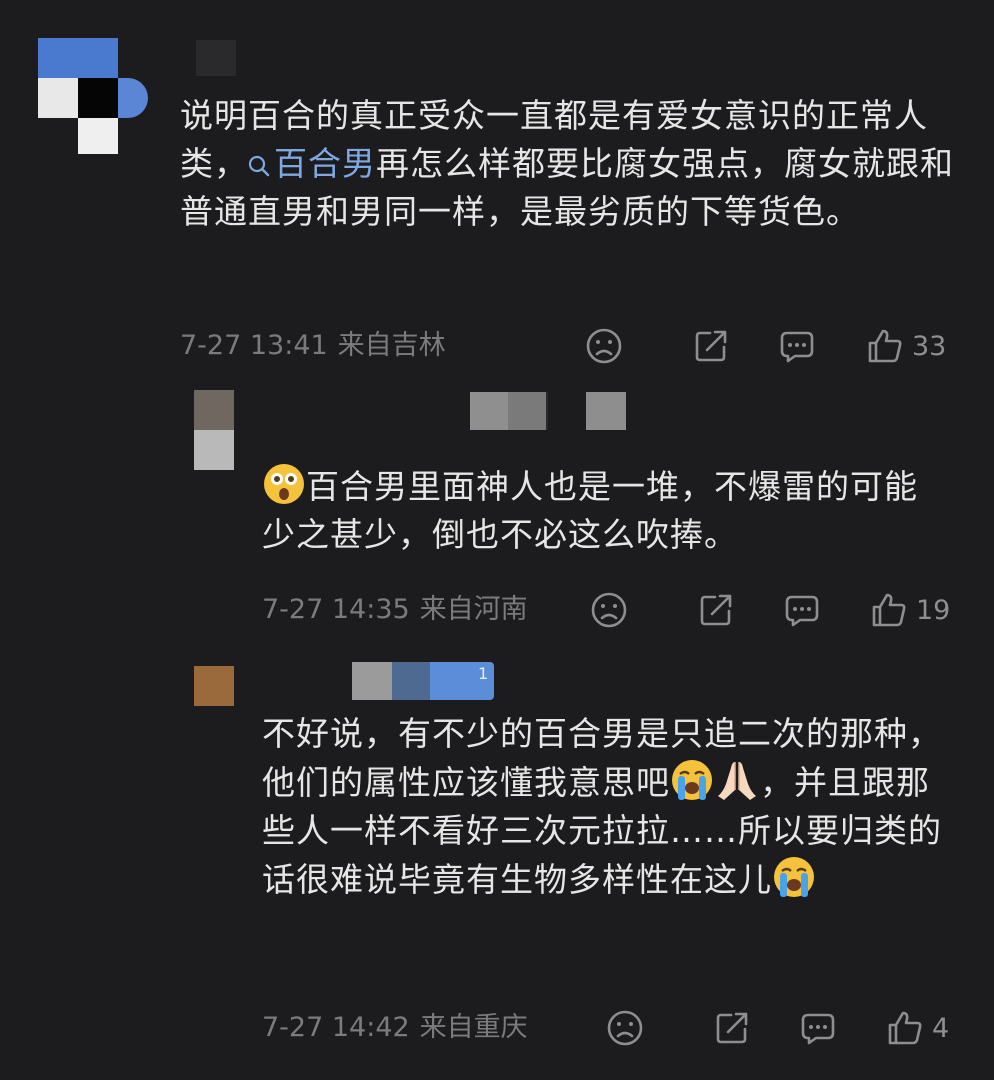  What do you see at coordinates (473, 1027) in the screenshot?
I see `comment-location: 来自重庆` at bounding box center [473, 1027].